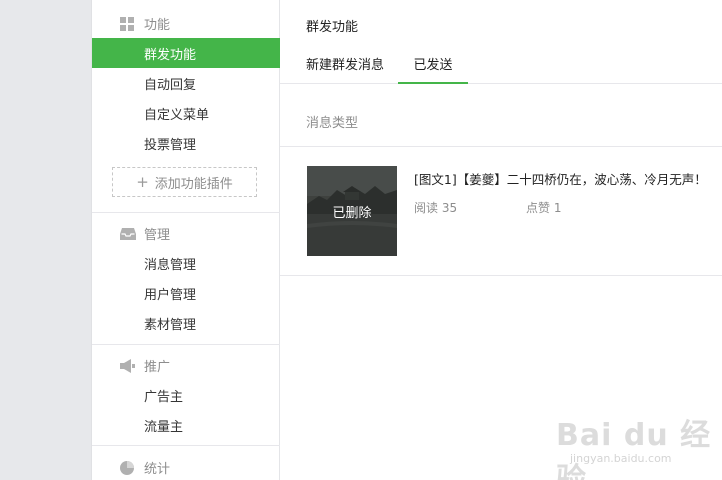  I want to click on sidebar-item-custom-menu: 自定义菜单, so click(186, 113).